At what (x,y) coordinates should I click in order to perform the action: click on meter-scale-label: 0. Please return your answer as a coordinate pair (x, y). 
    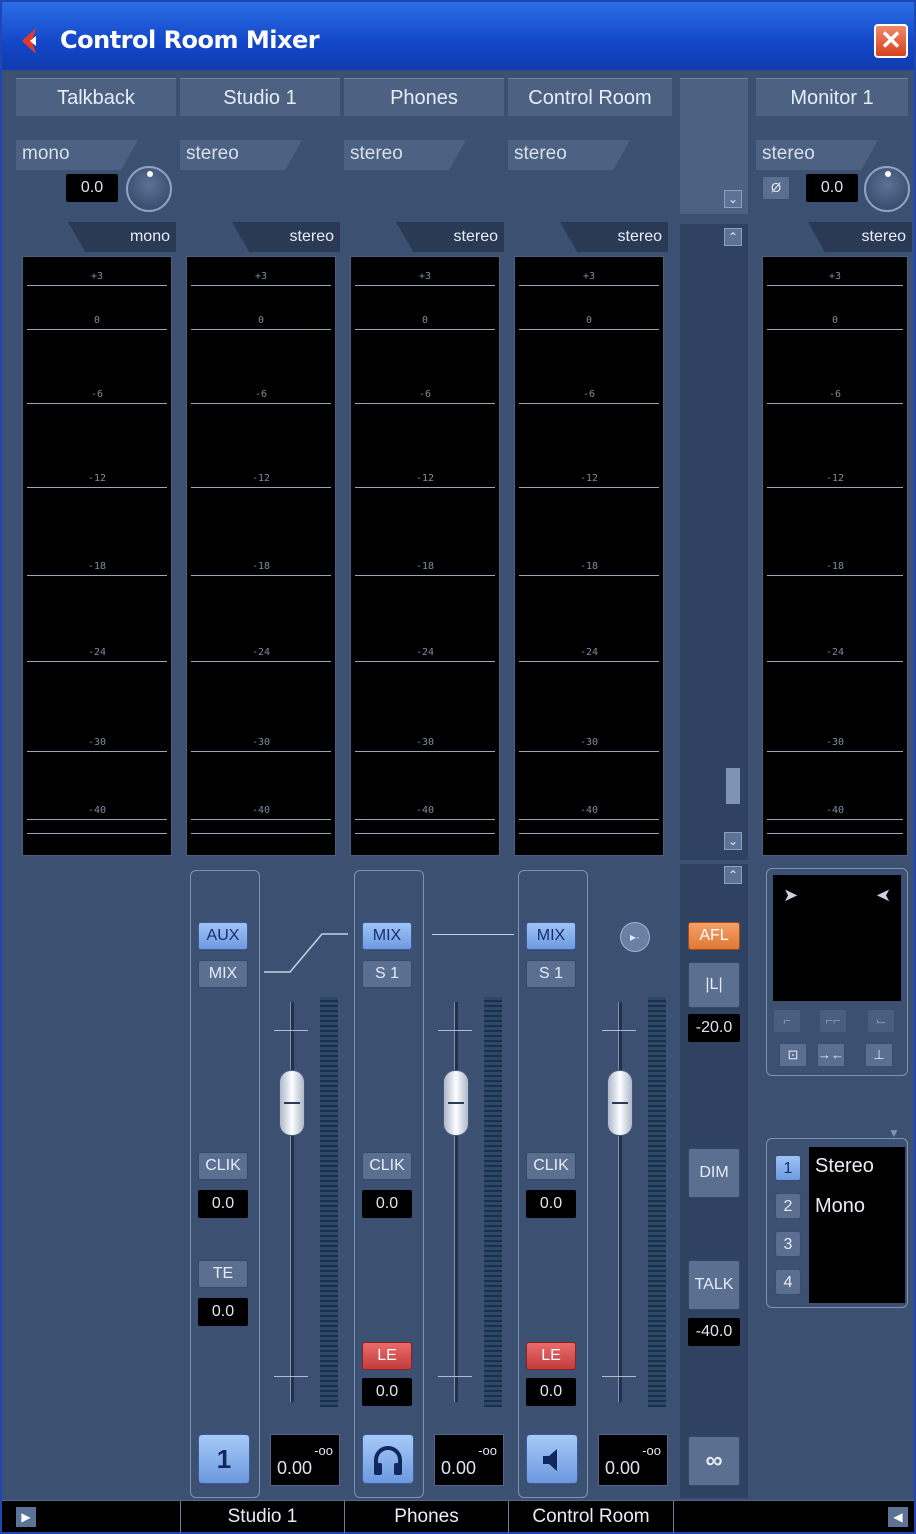
    Looking at the image, I should click on (835, 320).